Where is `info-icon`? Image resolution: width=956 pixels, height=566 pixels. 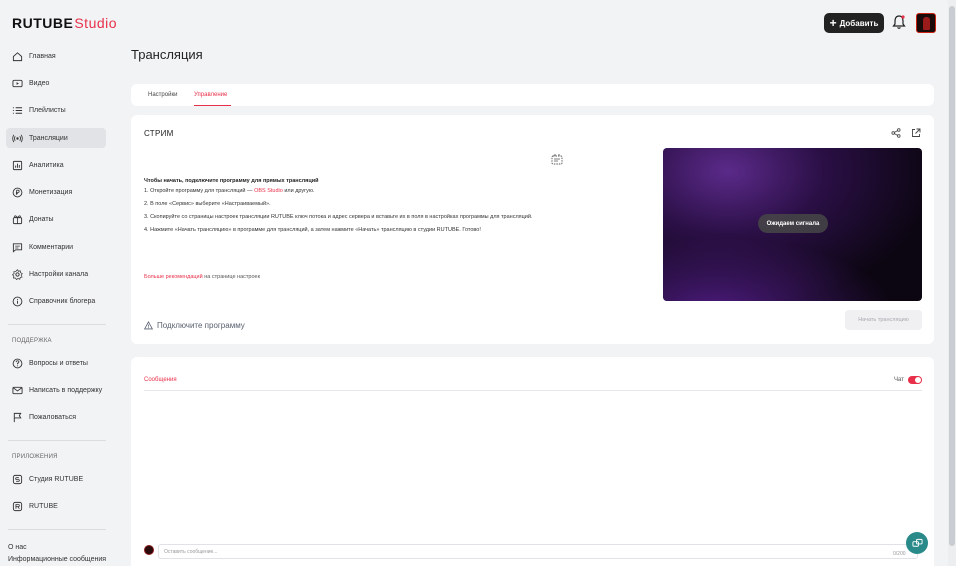
info-icon is located at coordinates (17, 301).